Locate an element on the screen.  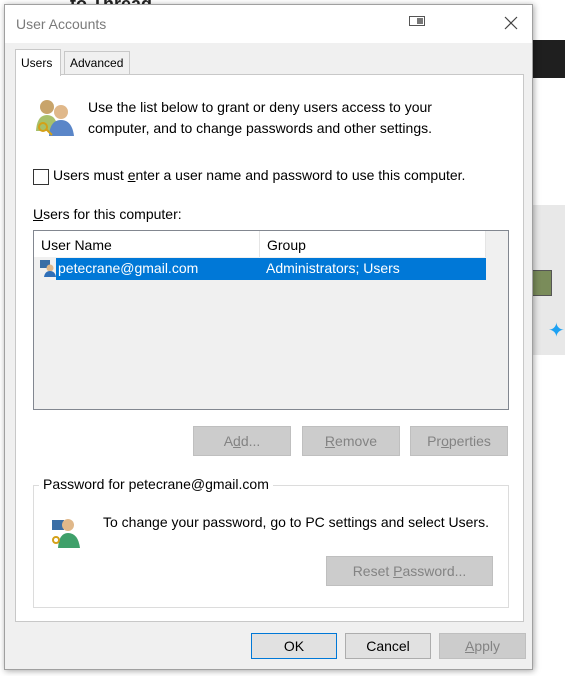
apply-button: Apply is located at coordinates (482, 646).